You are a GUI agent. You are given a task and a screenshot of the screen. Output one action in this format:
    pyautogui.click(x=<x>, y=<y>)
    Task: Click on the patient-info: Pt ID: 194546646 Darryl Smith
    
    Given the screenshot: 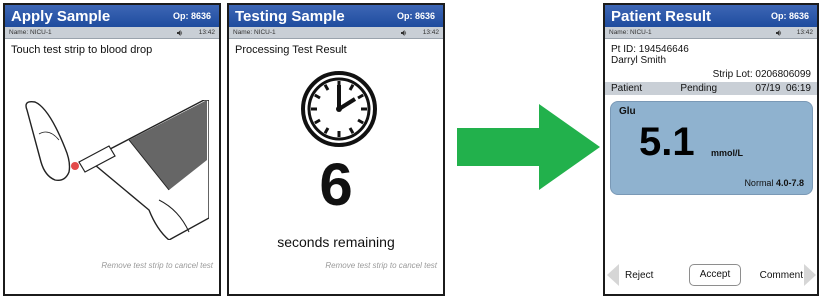 What is the action you would take?
    pyautogui.click(x=711, y=52)
    